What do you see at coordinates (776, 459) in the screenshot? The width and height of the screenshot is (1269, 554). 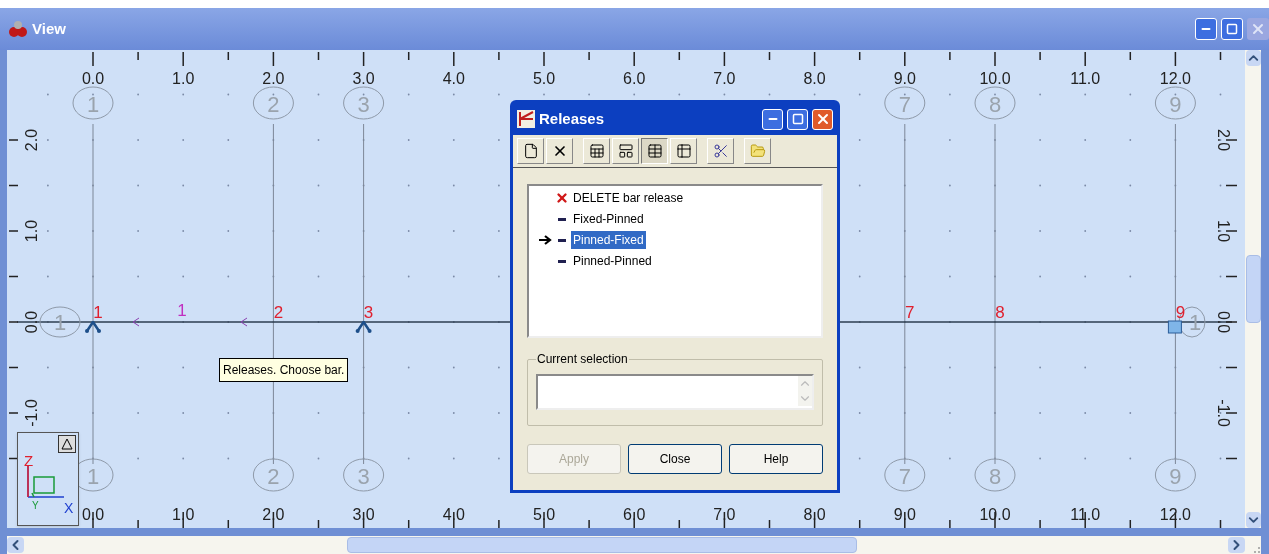 I see `dialog-button: Help` at bounding box center [776, 459].